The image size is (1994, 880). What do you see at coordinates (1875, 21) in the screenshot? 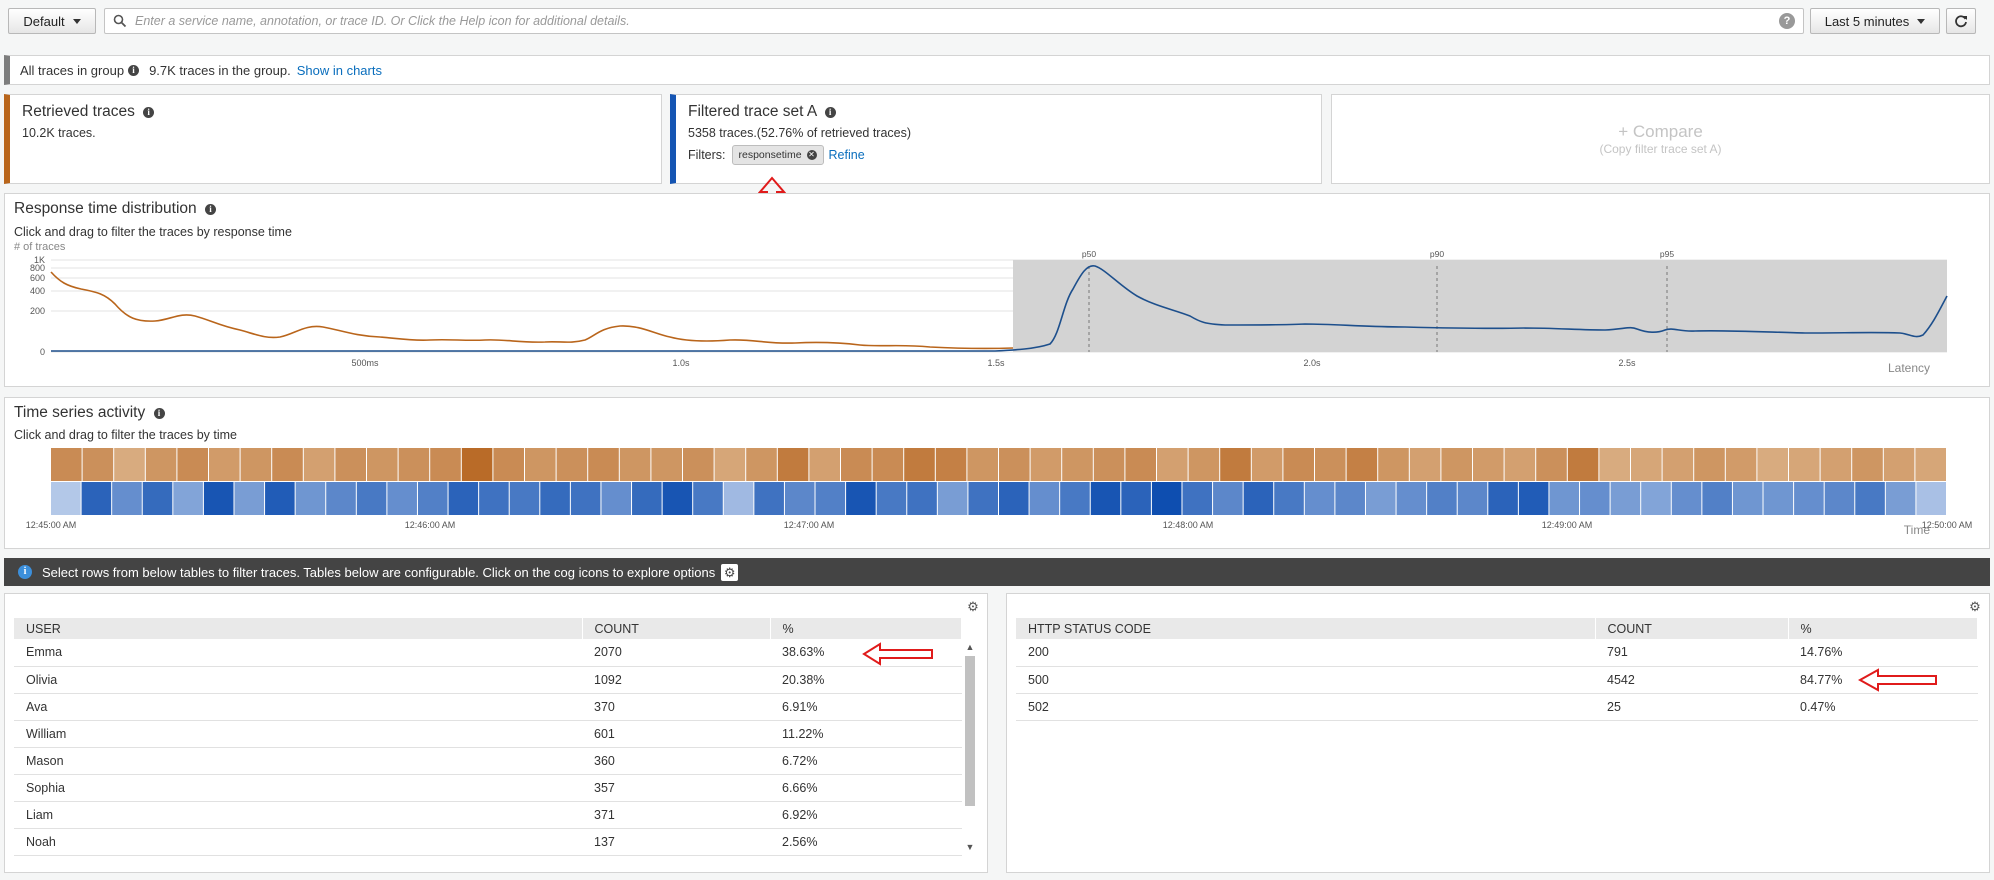
I see `time-range-dropdown: Last 5 minutes` at bounding box center [1875, 21].